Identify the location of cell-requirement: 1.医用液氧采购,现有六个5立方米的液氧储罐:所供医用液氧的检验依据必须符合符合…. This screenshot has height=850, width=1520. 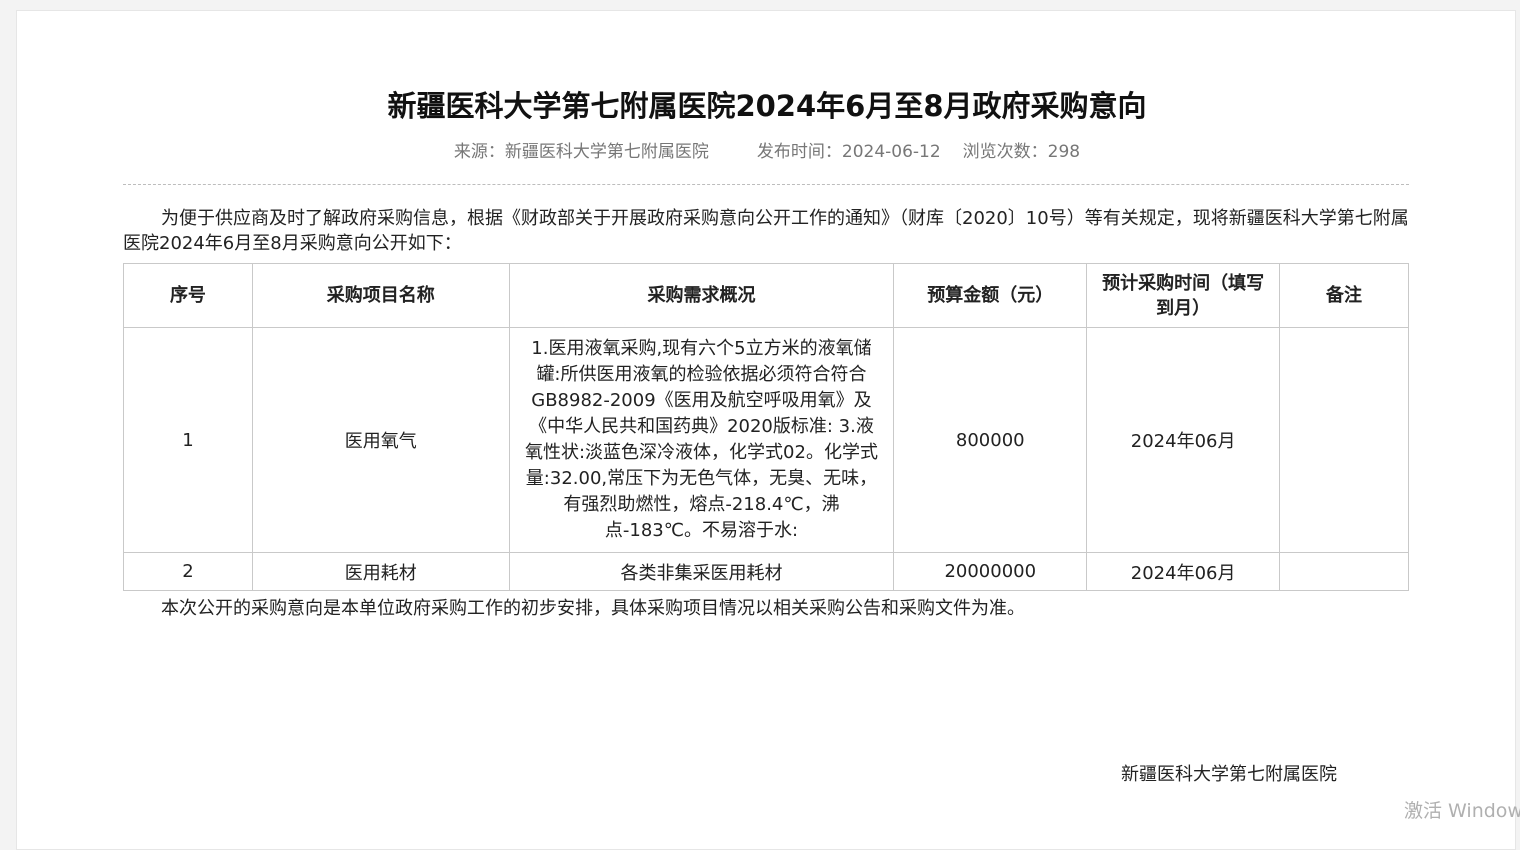
(701, 440).